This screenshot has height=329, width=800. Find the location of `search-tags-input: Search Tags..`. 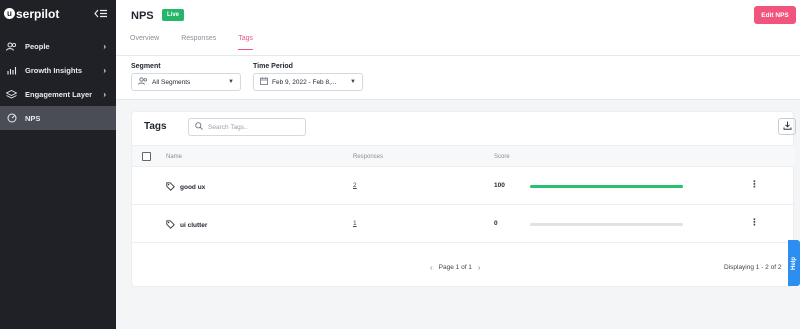

search-tags-input: Search Tags.. is located at coordinates (247, 127).